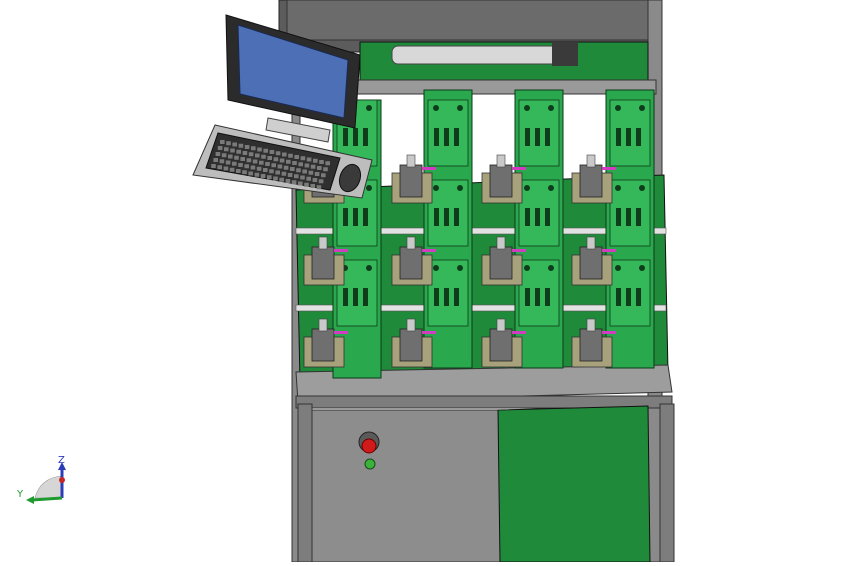 Image resolution: width=867 pixels, height=566 pixels. I want to click on triad-y-label: Y, so click(20, 494).